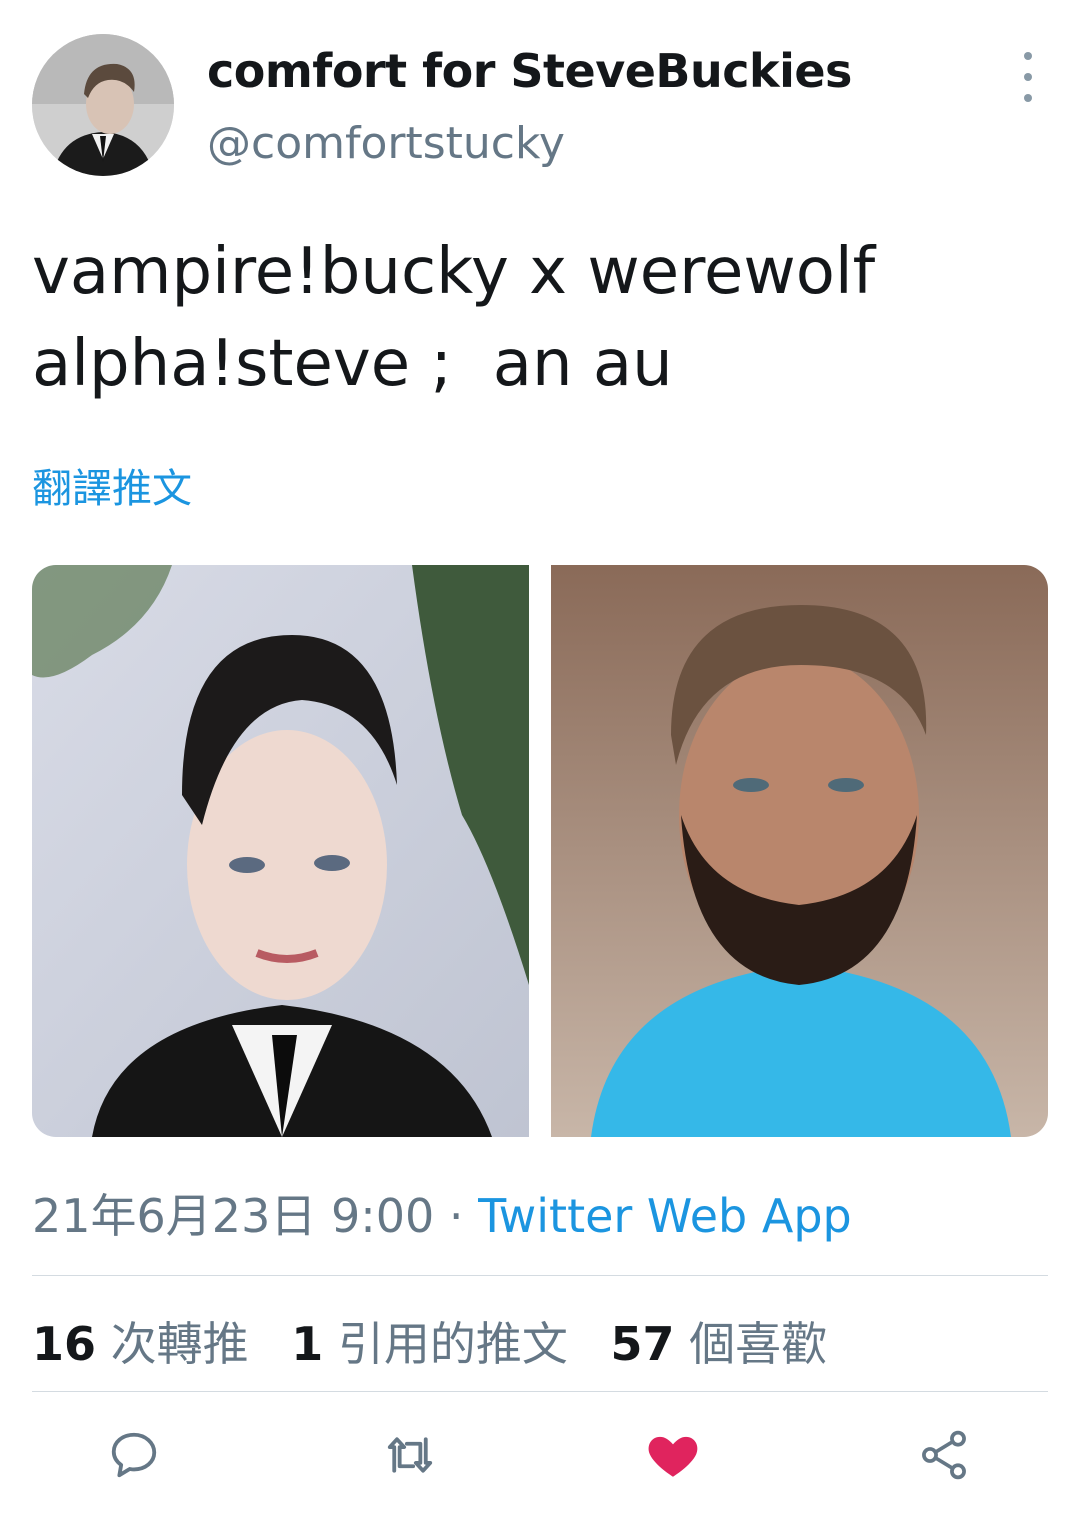  I want to click on quotes-stat: 1 引用的推文, so click(429, 1344).